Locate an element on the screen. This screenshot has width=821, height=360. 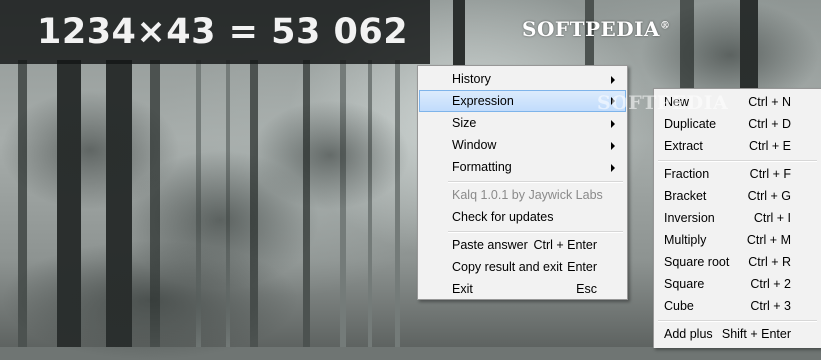
menu-item-duplicate: Duplicate Ctrl + D is located at coordinates (737, 124).